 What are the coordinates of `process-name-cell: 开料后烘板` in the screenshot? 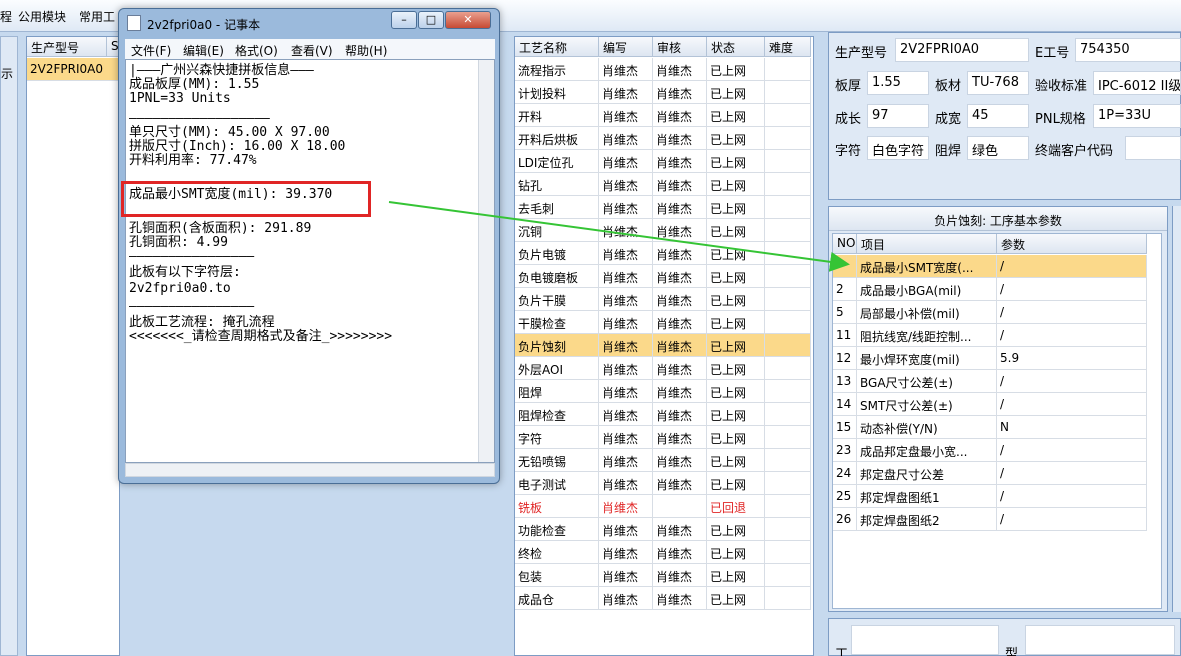 It's located at (557, 138).